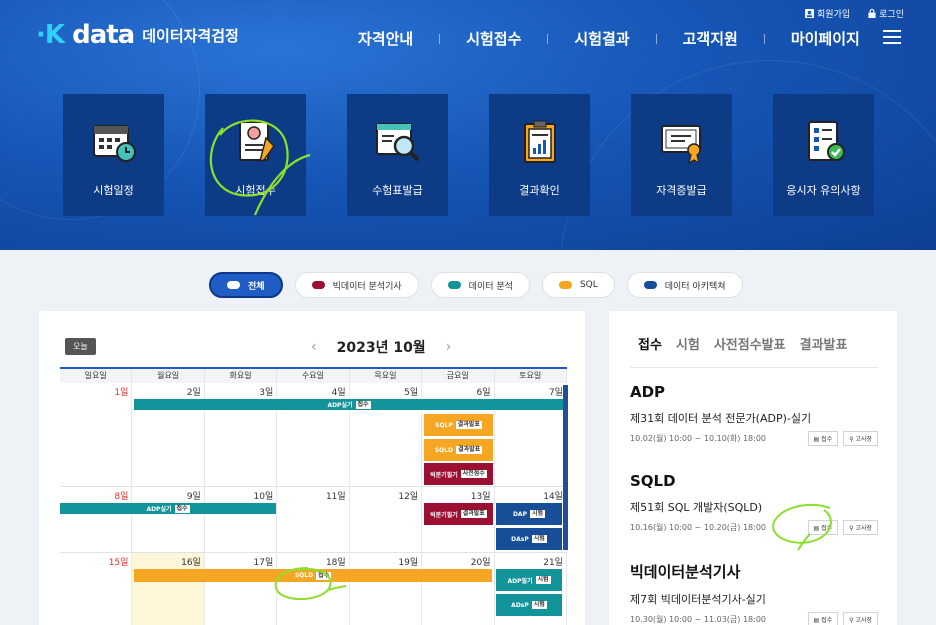 The height and width of the screenshot is (625, 936). Describe the element at coordinates (650, 343) in the screenshot. I see `tab-apply: 접수` at that location.